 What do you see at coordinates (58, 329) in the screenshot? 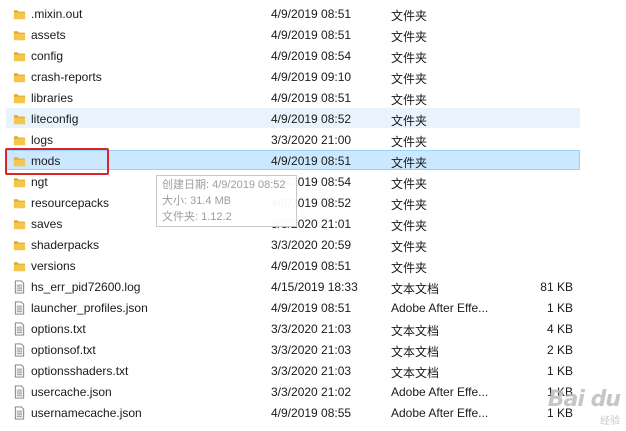
I see `file-name: options.txt` at bounding box center [58, 329].